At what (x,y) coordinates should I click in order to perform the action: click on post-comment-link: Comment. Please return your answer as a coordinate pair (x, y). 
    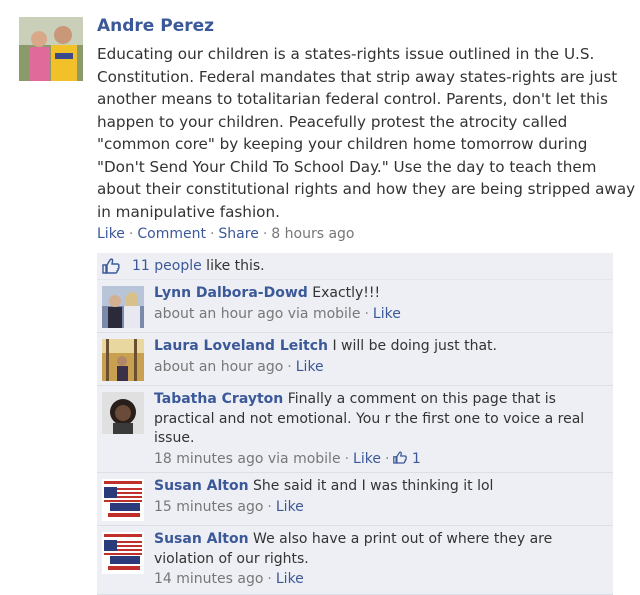
    Looking at the image, I should click on (171, 234).